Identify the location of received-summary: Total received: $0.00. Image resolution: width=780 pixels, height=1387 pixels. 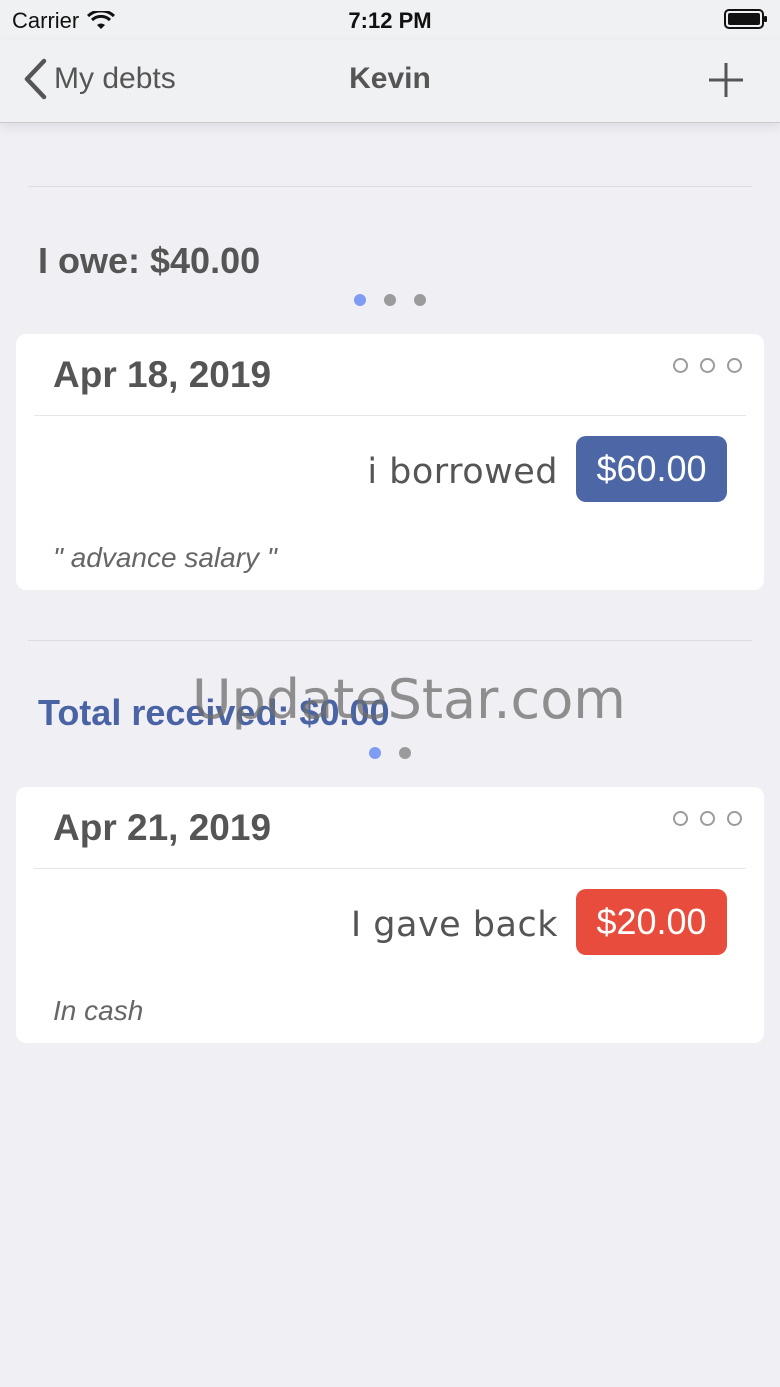
(214, 712).